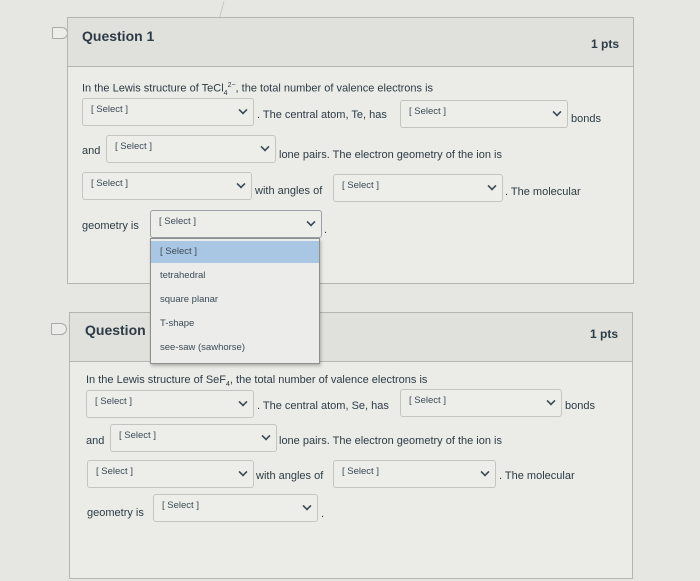  I want to click on q1-angles-text: with angles of, so click(289, 191).